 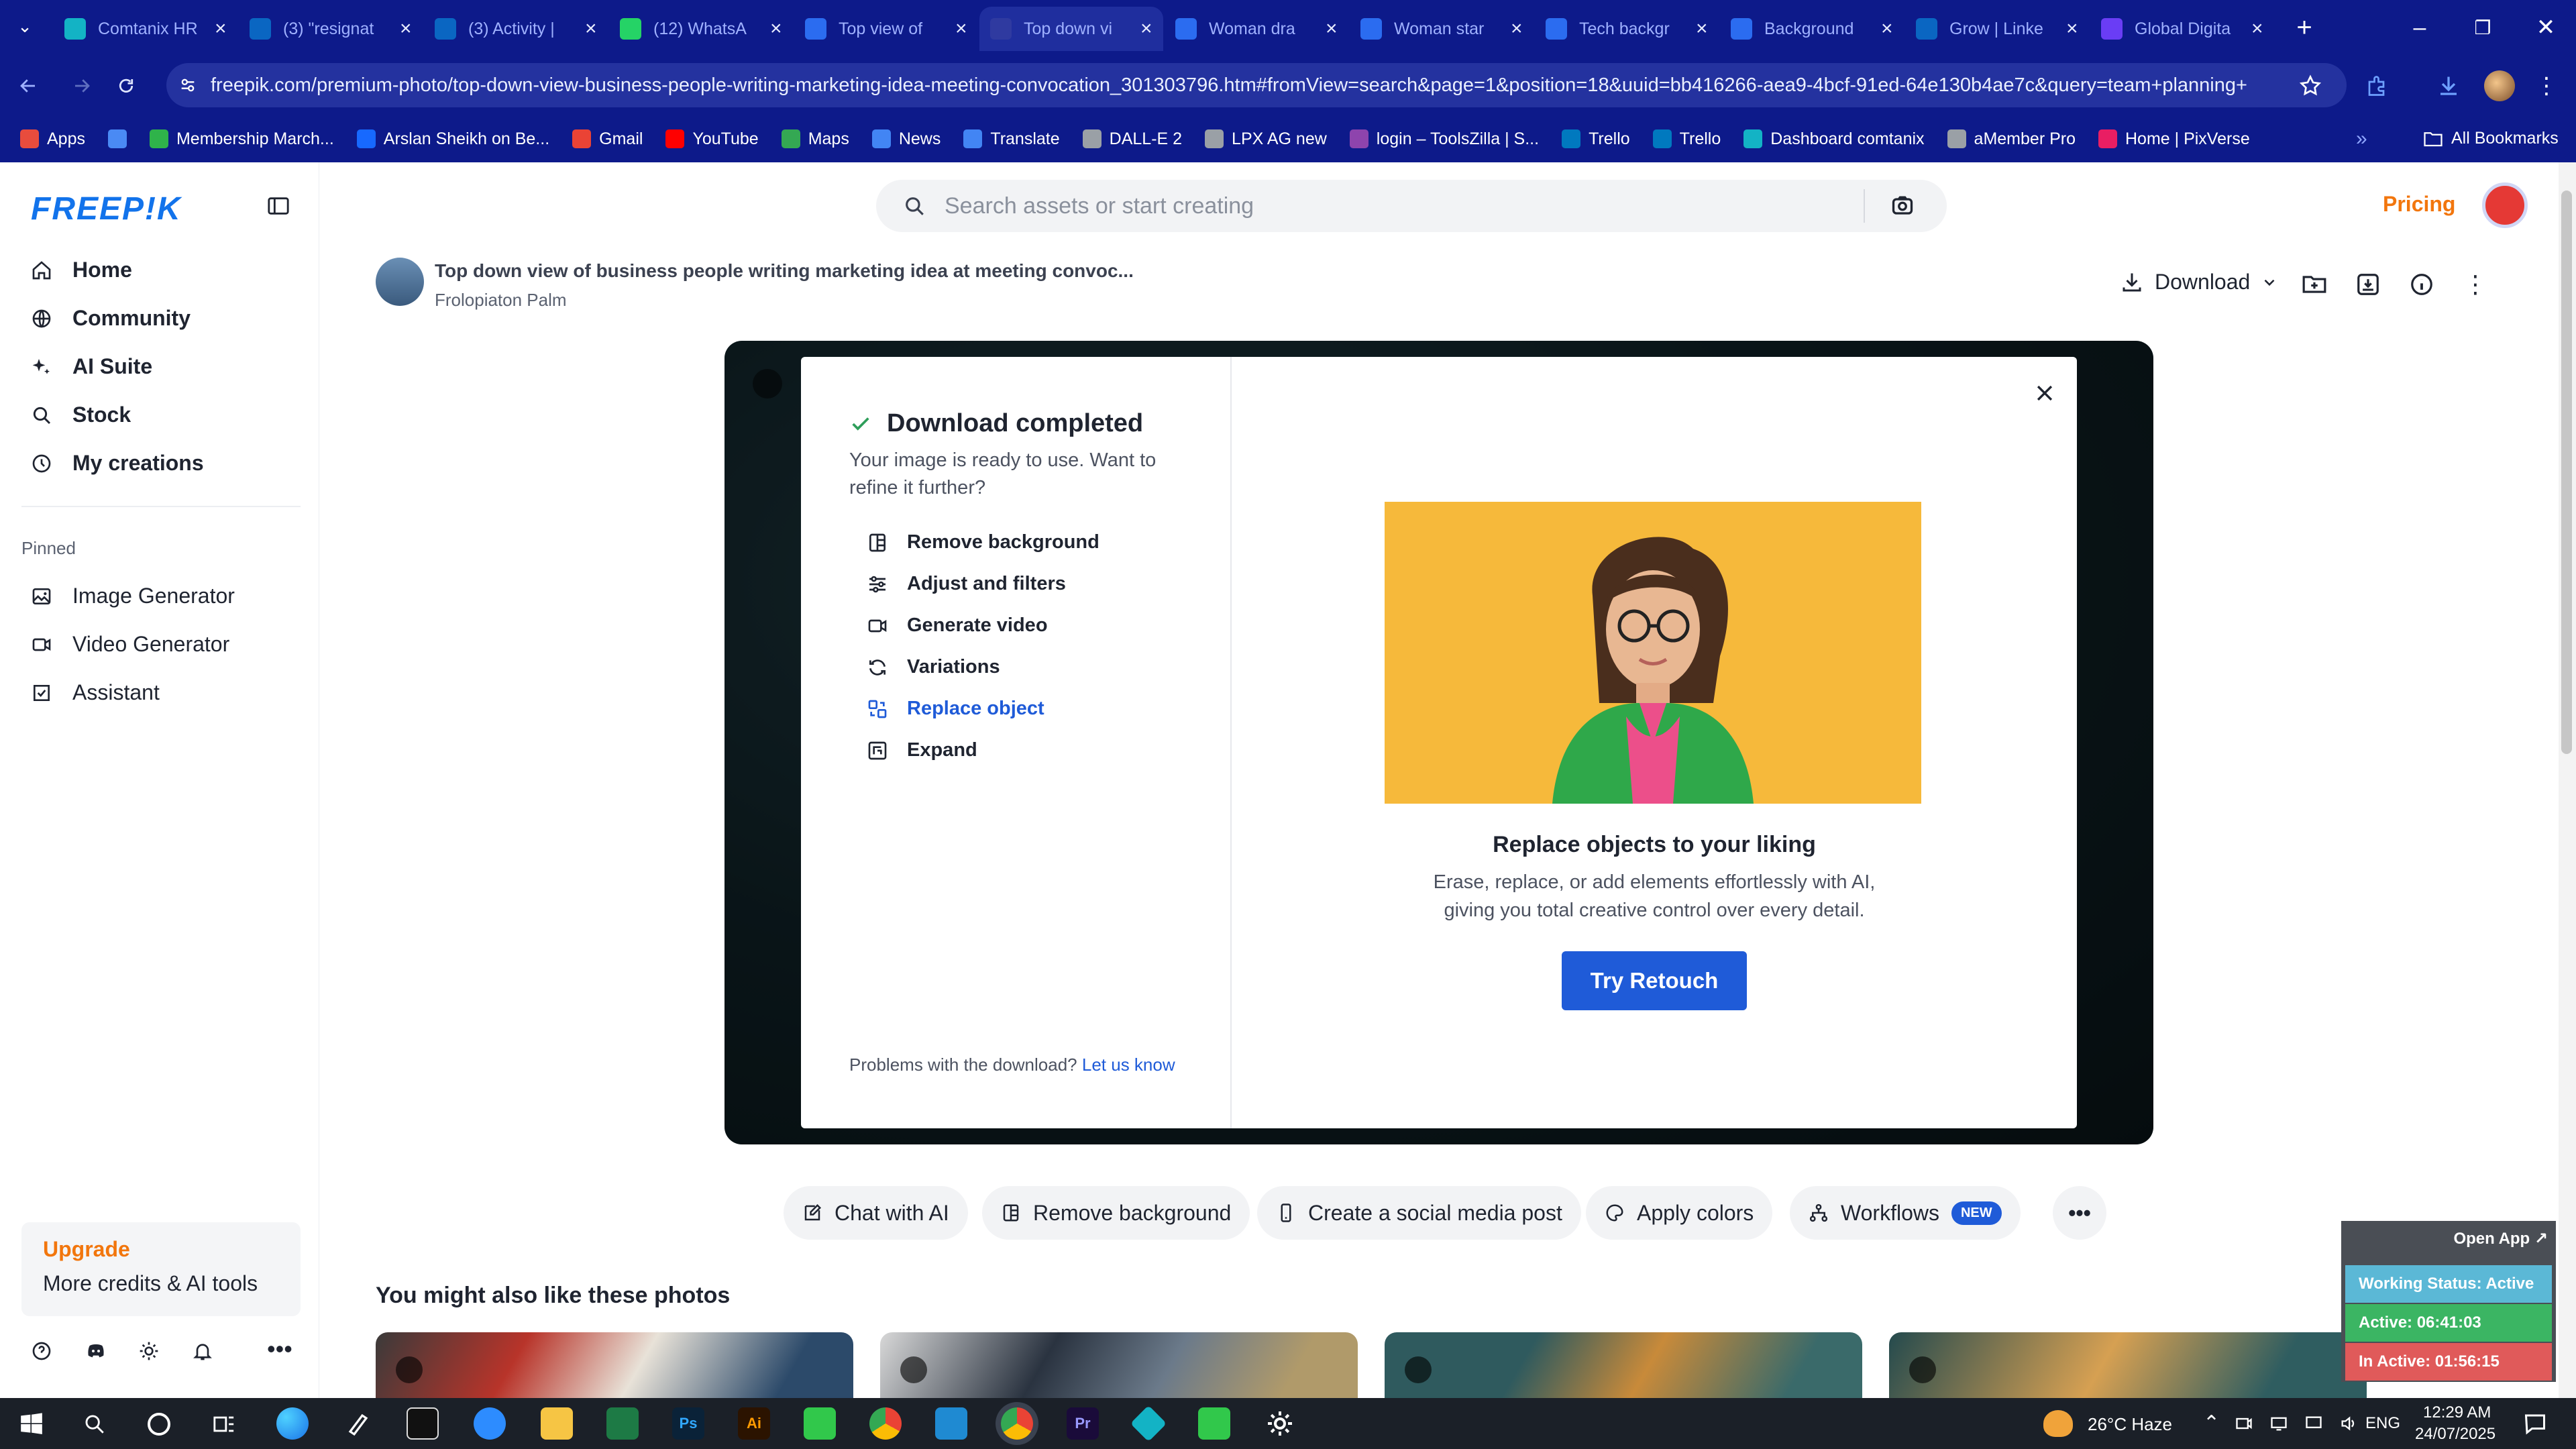 I want to click on chip-workflows: Workflows NEW, so click(x=1905, y=1213).